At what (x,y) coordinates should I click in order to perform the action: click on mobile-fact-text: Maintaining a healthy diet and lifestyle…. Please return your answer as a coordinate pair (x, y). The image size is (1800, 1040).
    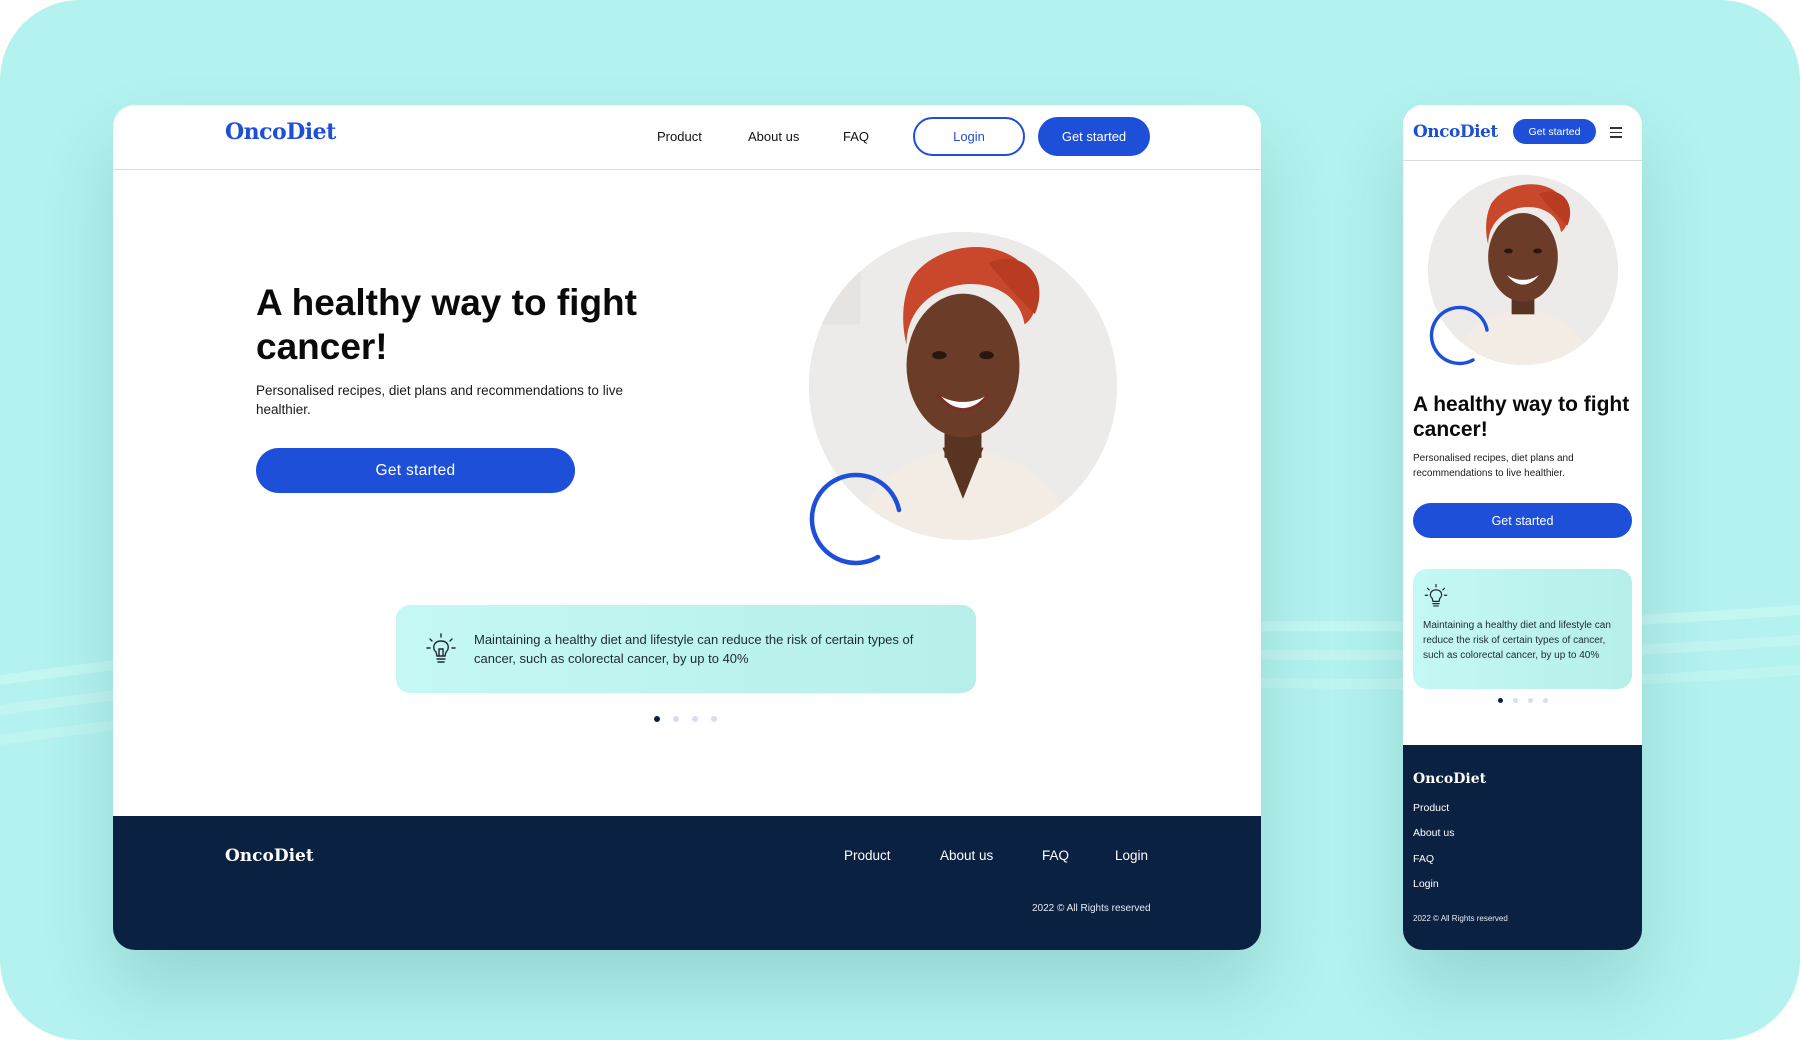
    Looking at the image, I should click on (1517, 640).